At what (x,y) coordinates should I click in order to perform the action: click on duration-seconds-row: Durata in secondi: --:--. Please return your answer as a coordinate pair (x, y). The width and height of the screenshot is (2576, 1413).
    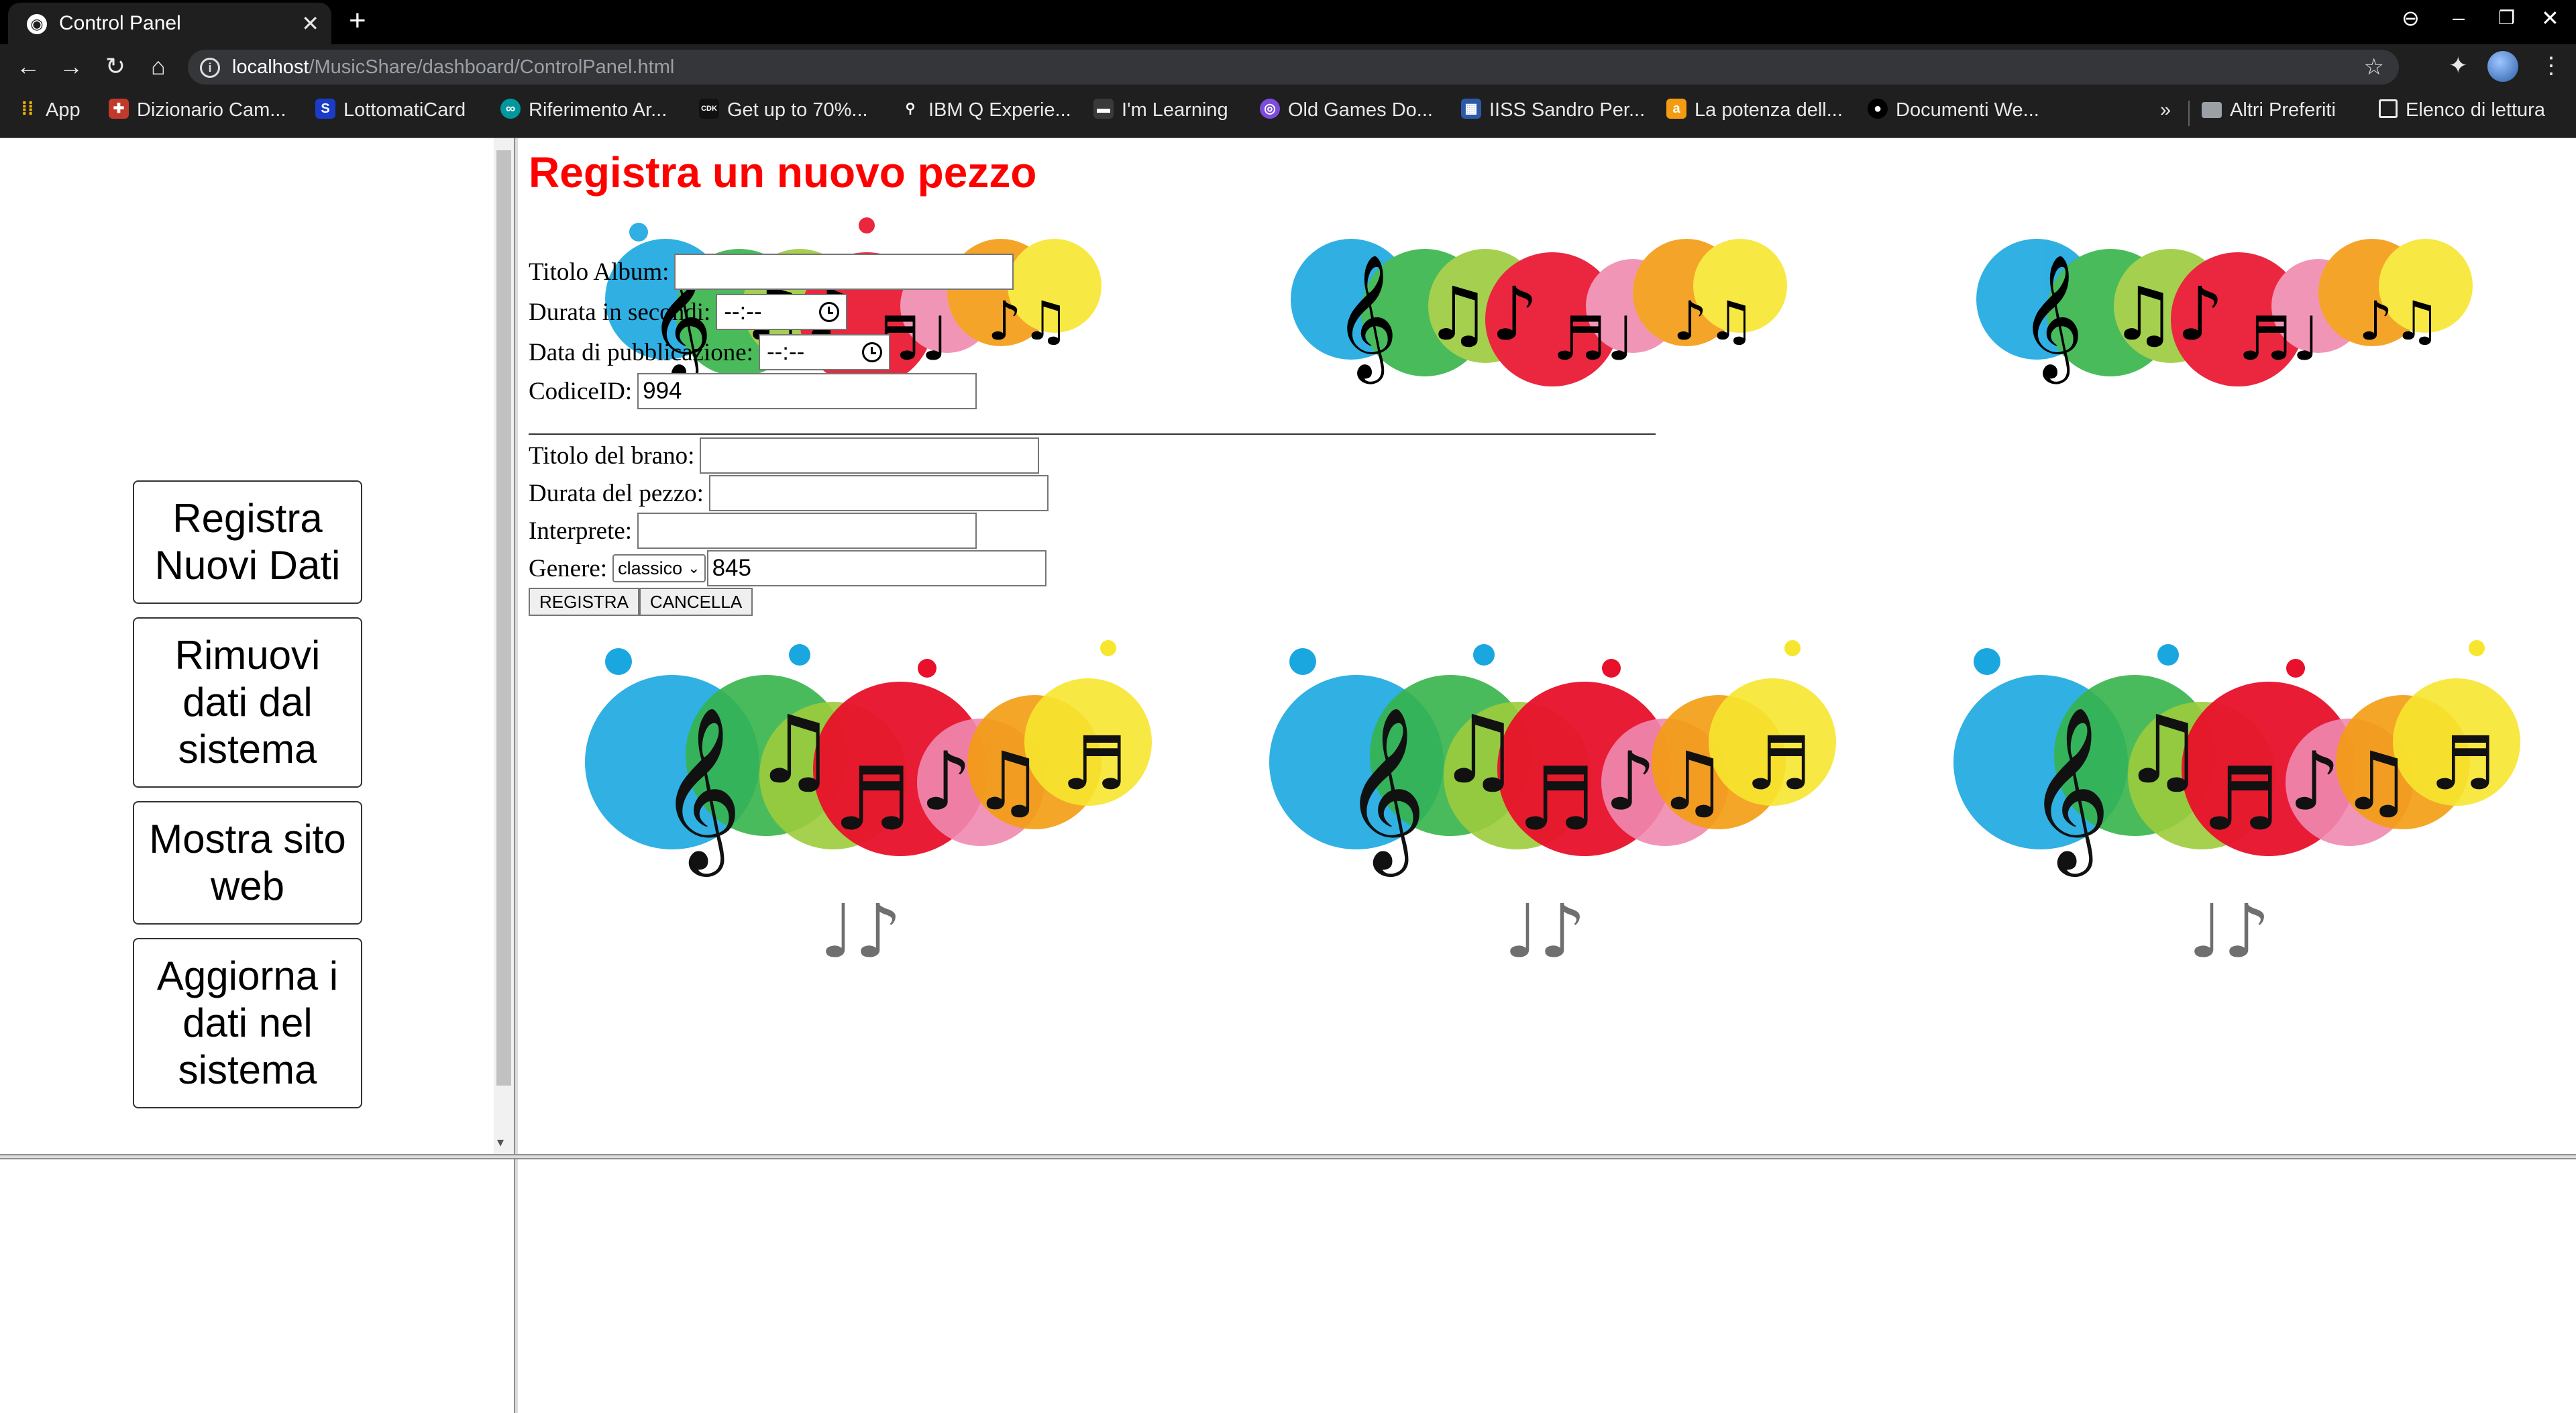
    Looking at the image, I should click on (688, 312).